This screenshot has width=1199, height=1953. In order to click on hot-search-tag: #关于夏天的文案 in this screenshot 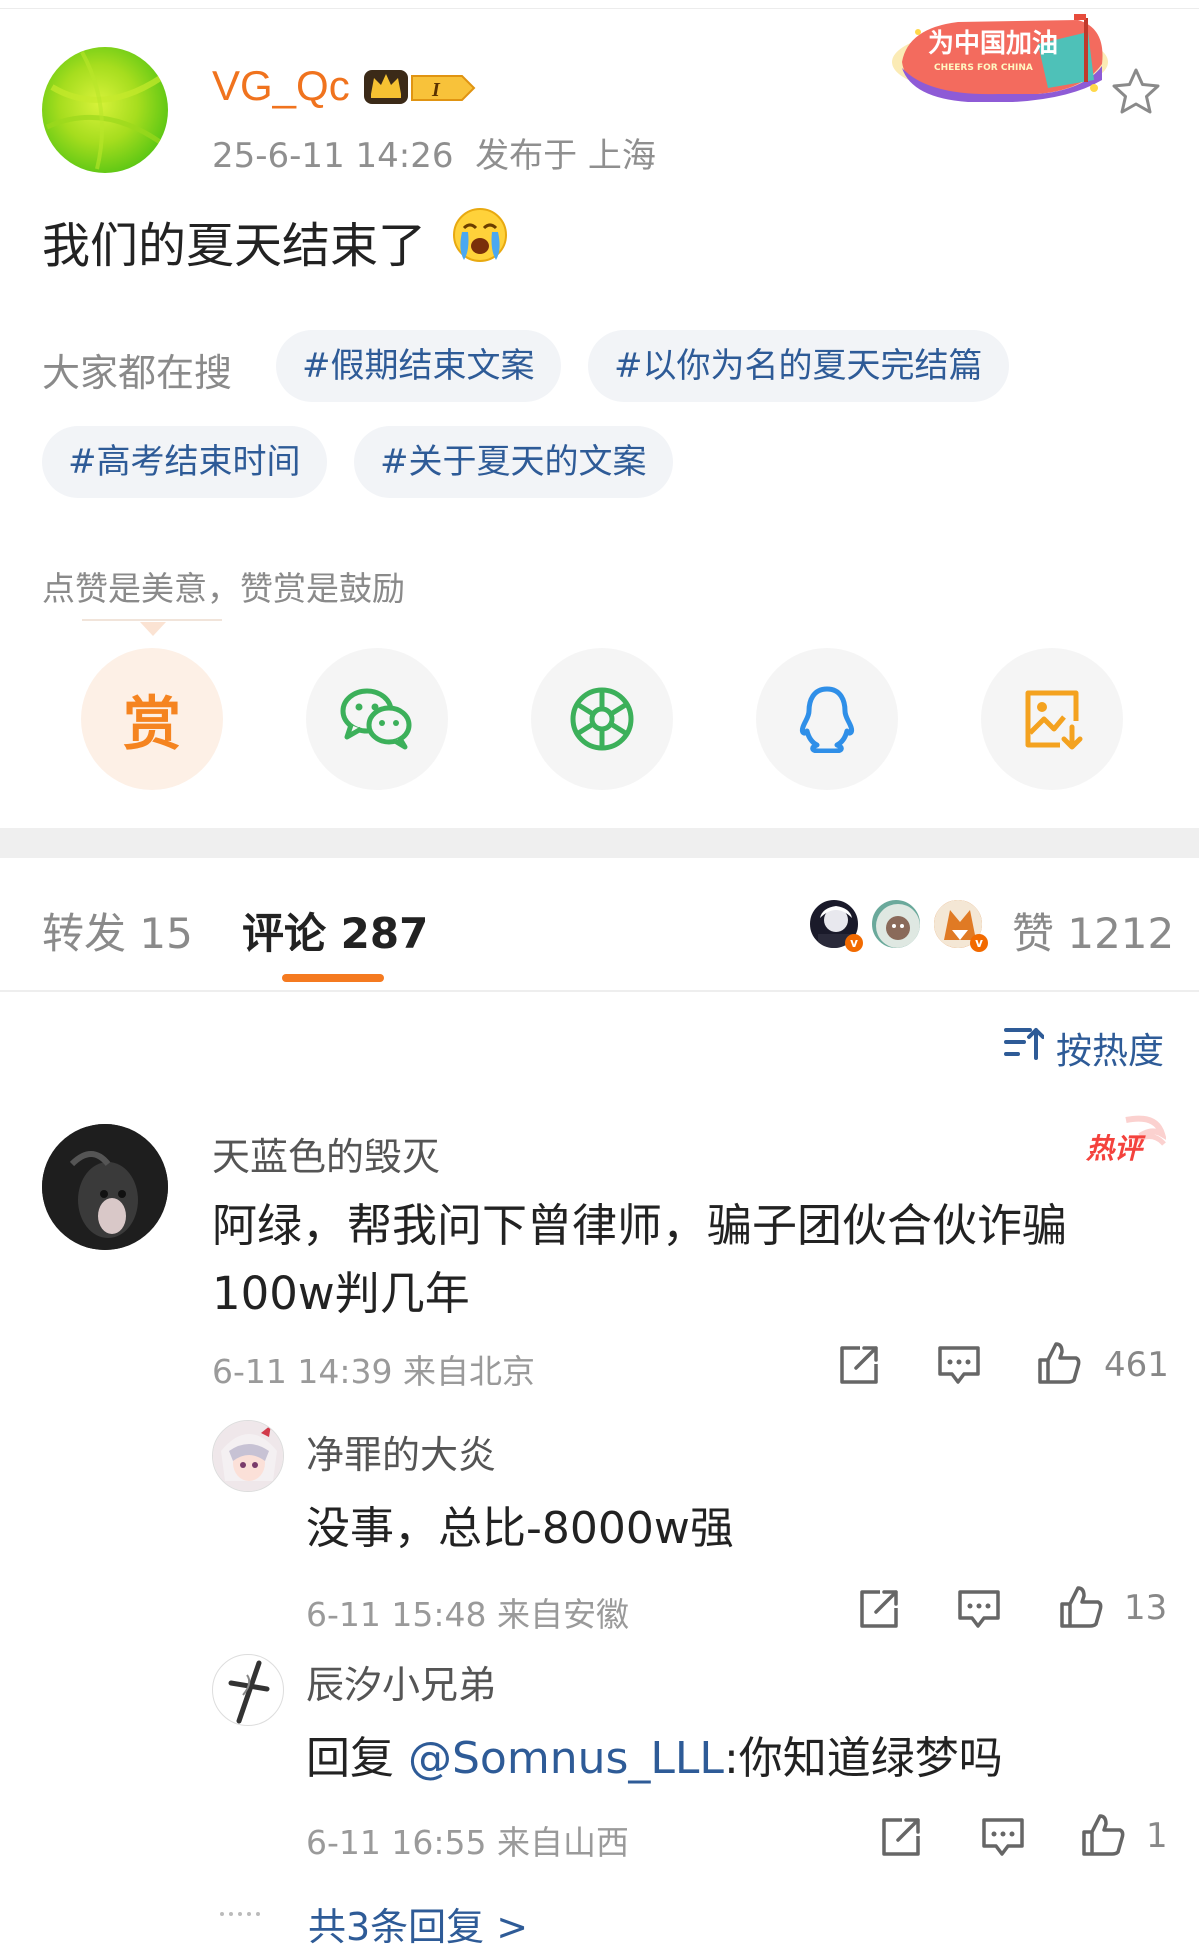, I will do `click(513, 462)`.